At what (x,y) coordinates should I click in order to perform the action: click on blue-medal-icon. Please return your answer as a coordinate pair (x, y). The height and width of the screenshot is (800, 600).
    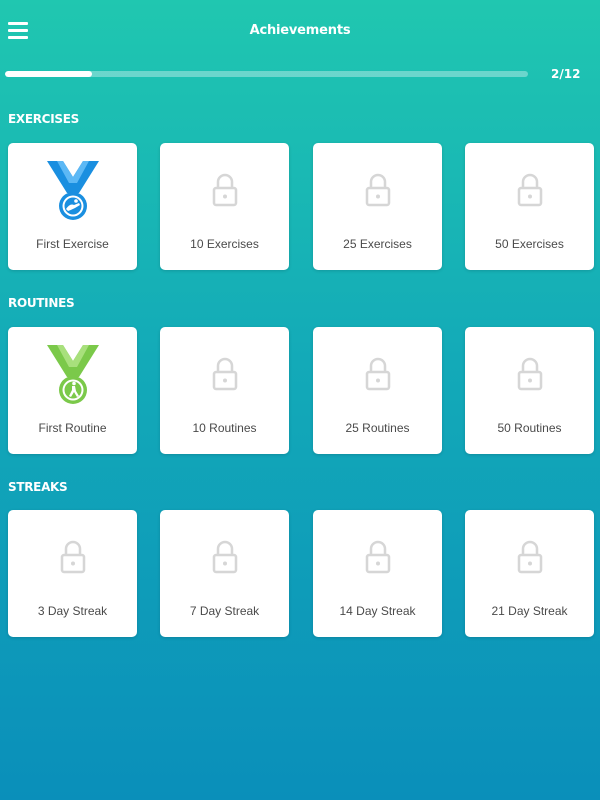
    Looking at the image, I should click on (72, 190).